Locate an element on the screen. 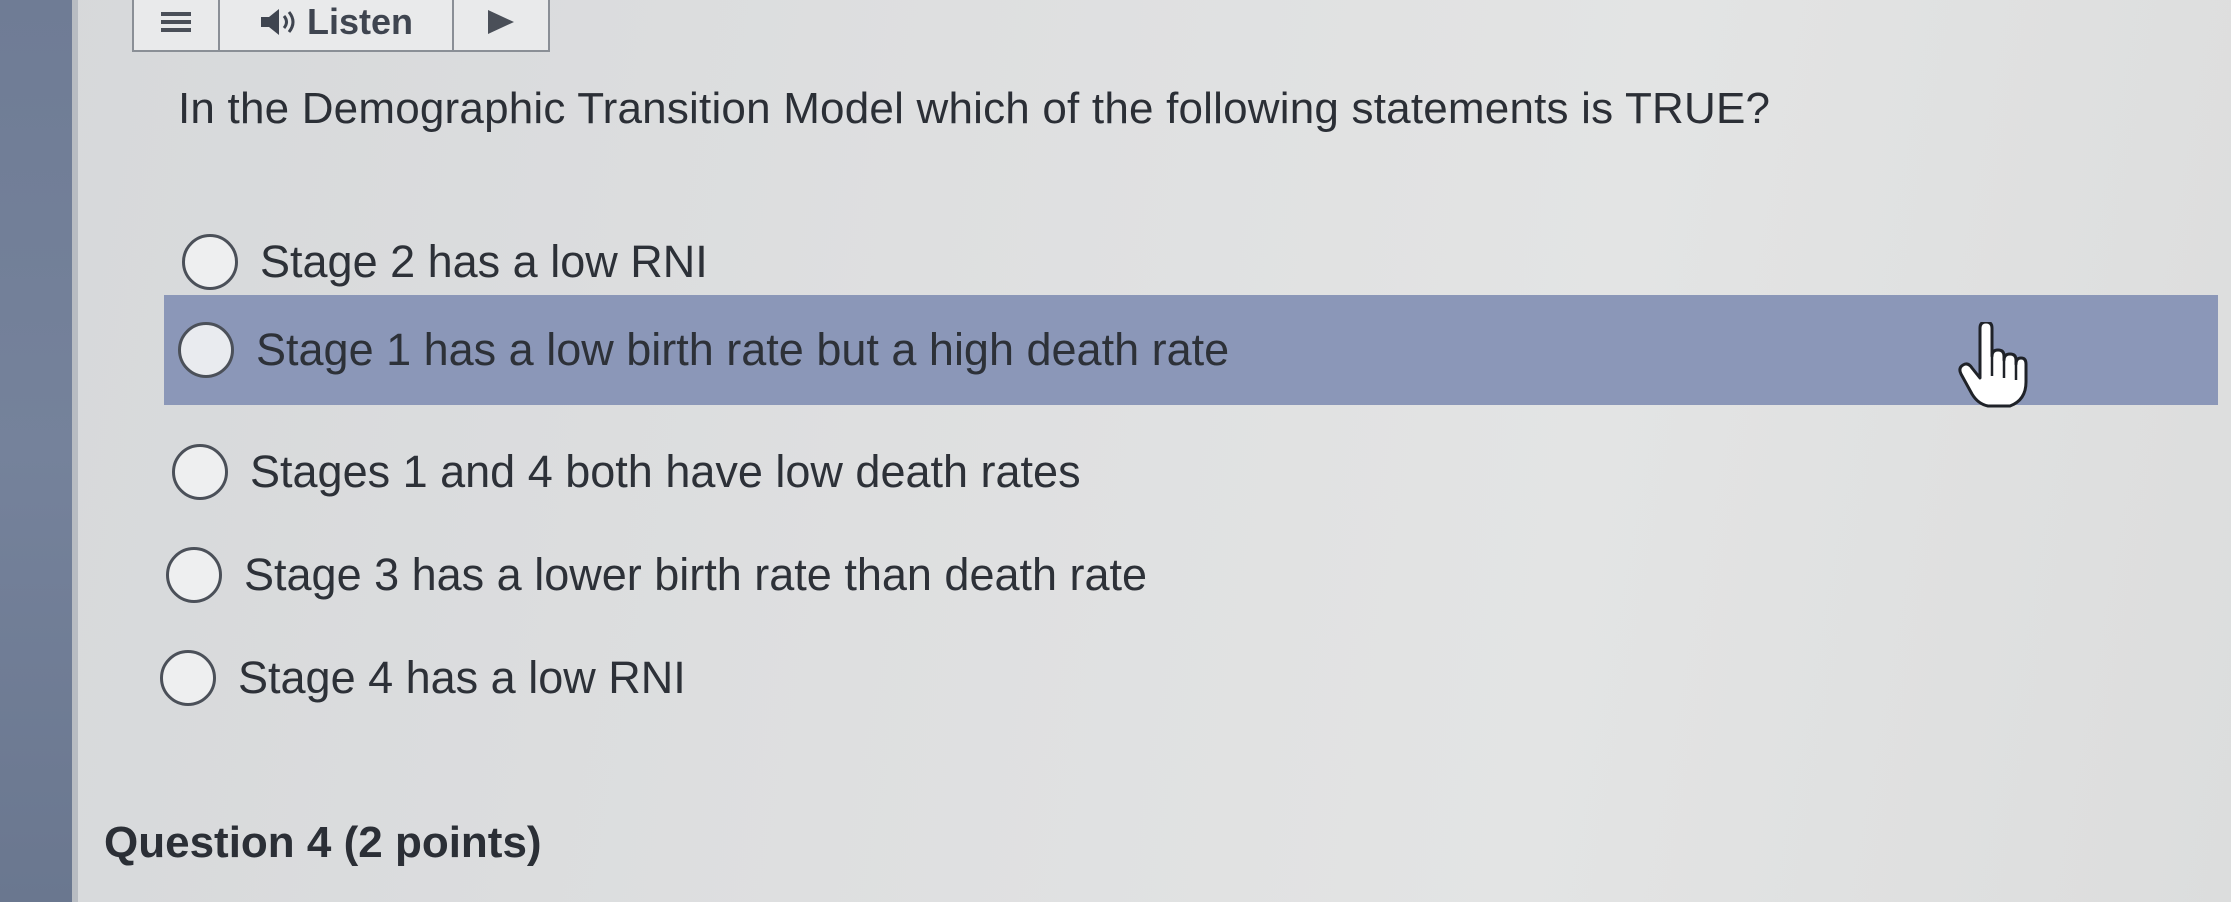  option-stage-2-low-rni: Stage 2 has a low RNI is located at coordinates (632, 262).